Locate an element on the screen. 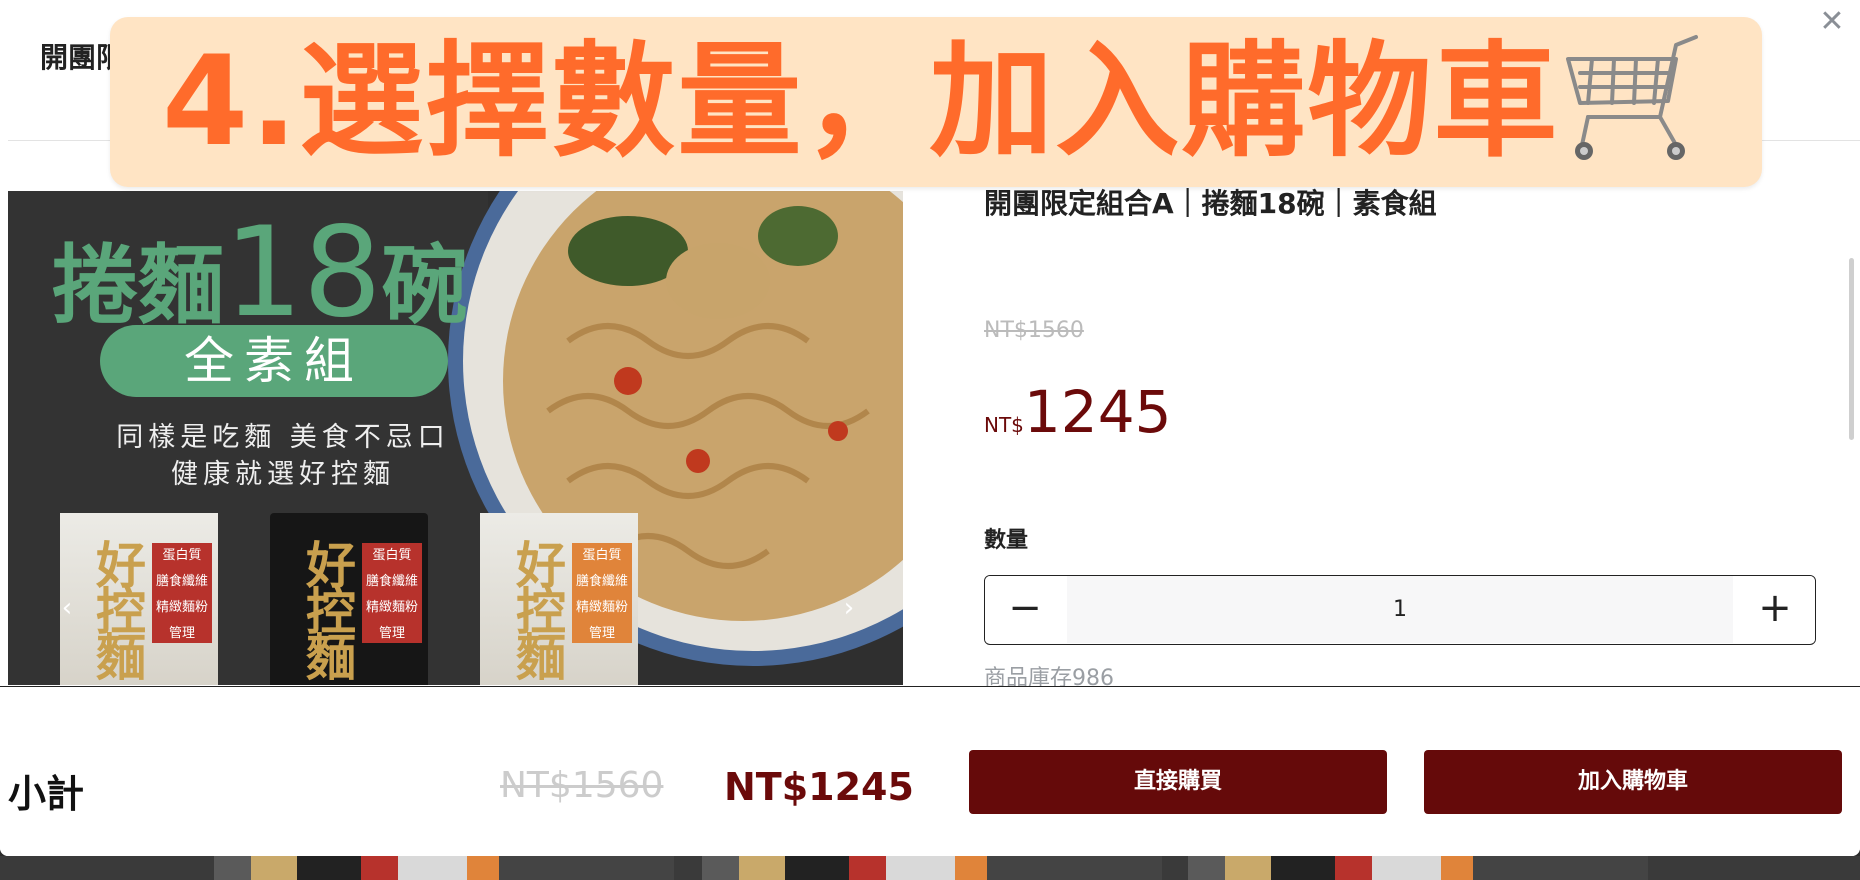 The image size is (1860, 880). quantity-label: 數量 is located at coordinates (1006, 540).